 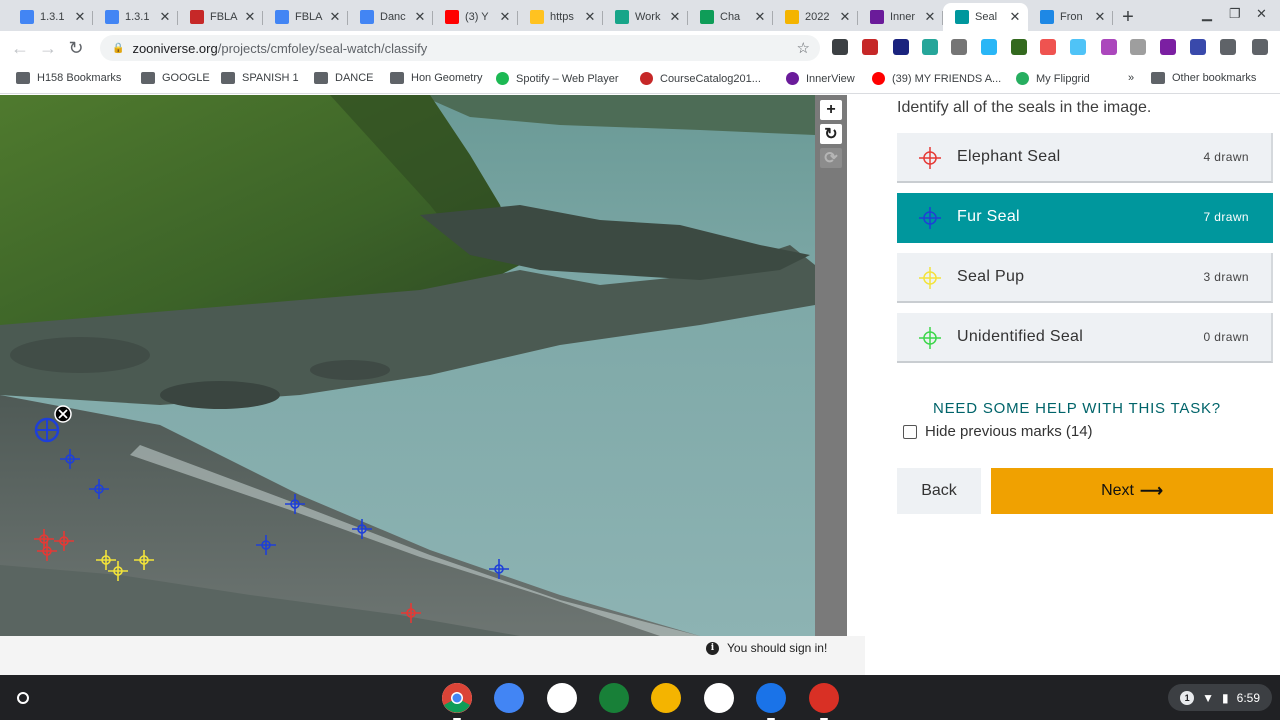 I want to click on rotate-button: ⟳, so click(x=831, y=158).